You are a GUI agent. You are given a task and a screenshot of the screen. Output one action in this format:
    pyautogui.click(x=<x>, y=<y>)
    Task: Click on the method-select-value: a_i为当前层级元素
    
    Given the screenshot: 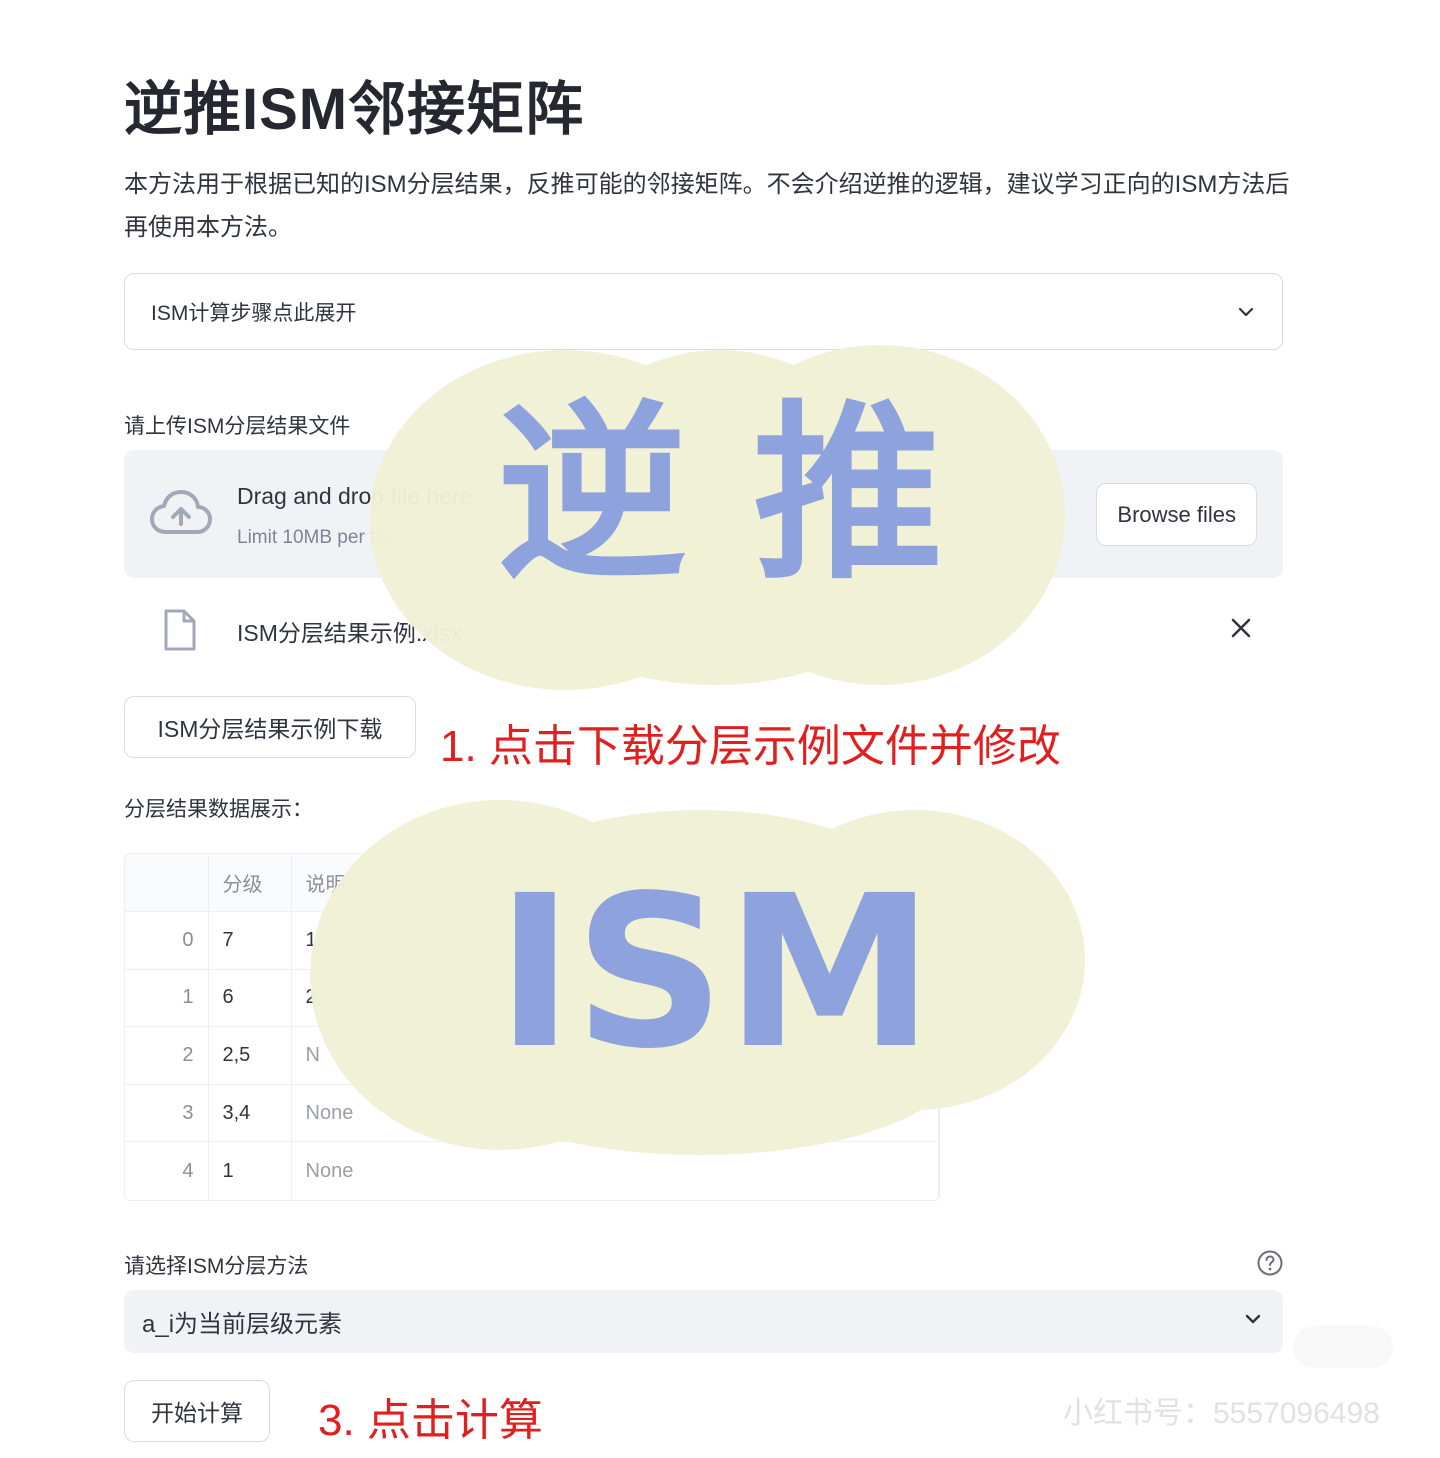 What is the action you would take?
    pyautogui.click(x=242, y=1324)
    